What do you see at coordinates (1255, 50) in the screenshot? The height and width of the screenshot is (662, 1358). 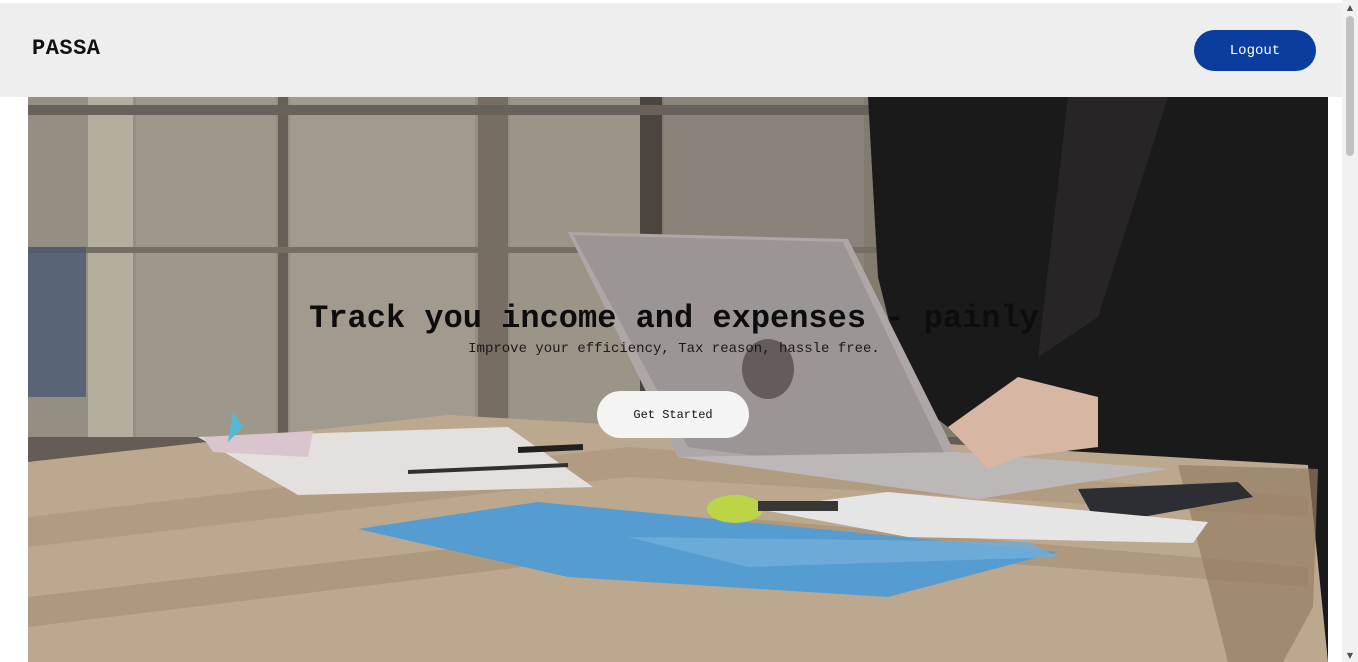 I see `logout-button: Logout` at bounding box center [1255, 50].